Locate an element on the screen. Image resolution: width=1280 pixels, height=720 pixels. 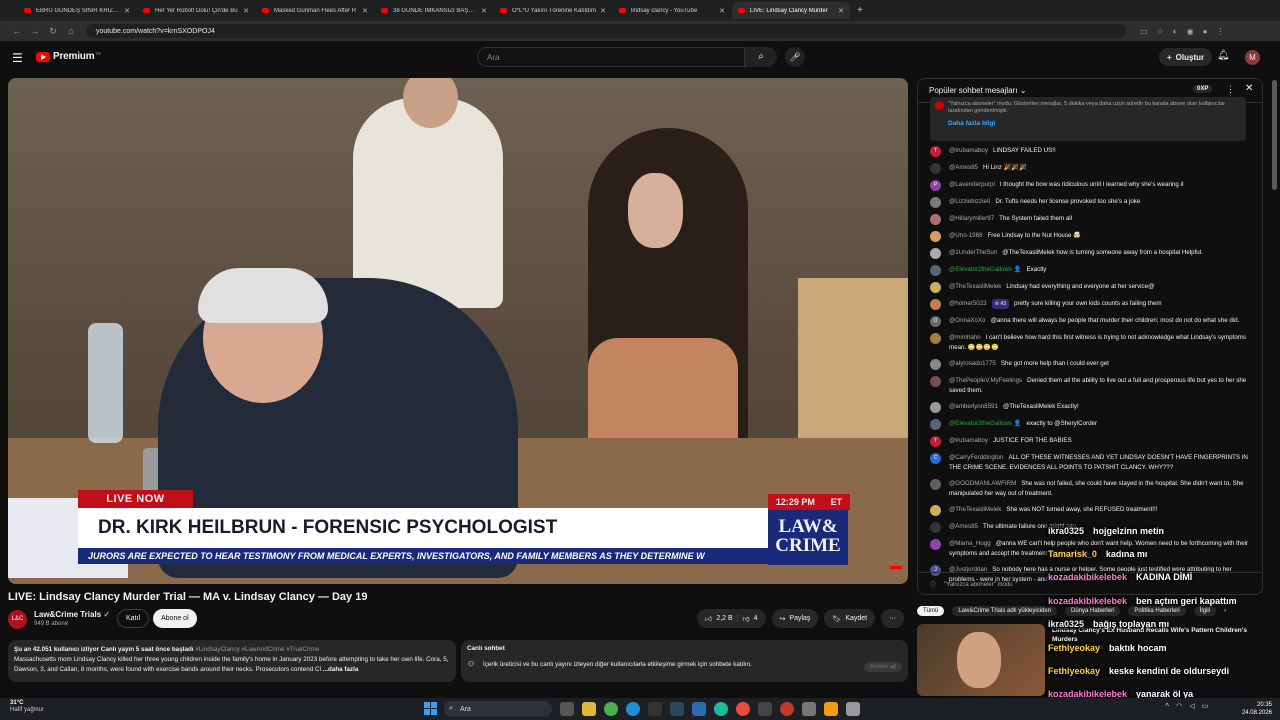
wifi-icon: ◠ is located at coordinates (1179, 706).